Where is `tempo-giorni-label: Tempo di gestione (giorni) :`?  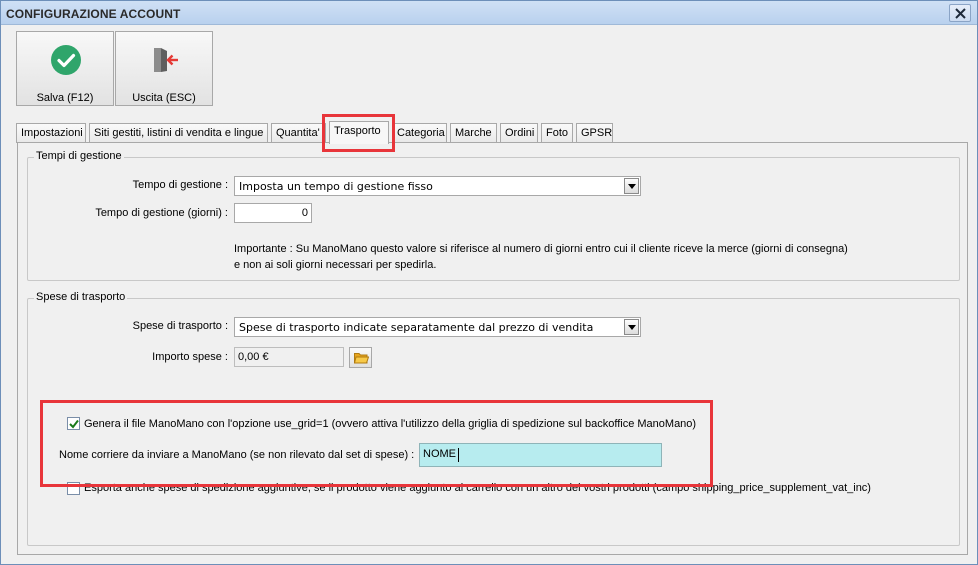 tempo-giorni-label: Tempo di gestione (giorni) : is located at coordinates (161, 213).